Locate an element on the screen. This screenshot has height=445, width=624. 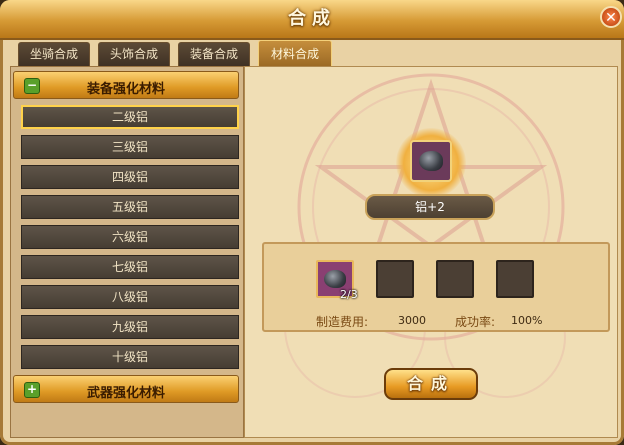
list-item: 四级铝 is located at coordinates (130, 177).